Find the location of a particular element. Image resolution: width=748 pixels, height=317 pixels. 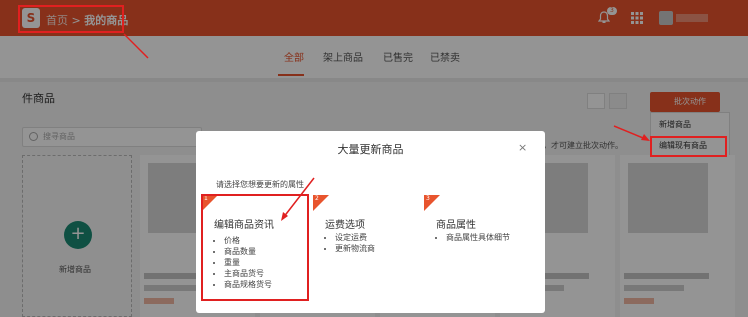

option-number: 3 is located at coordinates (428, 198).